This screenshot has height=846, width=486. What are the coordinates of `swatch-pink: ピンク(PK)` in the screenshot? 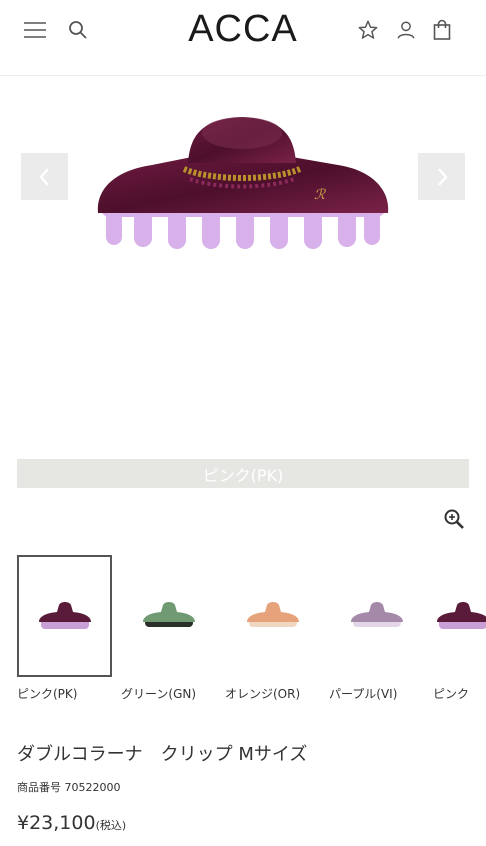 It's located at (64, 631).